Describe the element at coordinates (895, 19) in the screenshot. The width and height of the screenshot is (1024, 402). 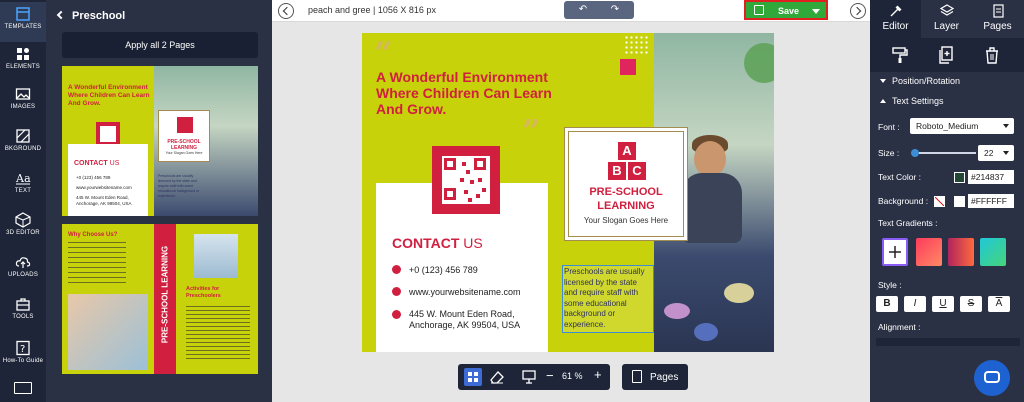
I see `tab-editor: Editor` at that location.